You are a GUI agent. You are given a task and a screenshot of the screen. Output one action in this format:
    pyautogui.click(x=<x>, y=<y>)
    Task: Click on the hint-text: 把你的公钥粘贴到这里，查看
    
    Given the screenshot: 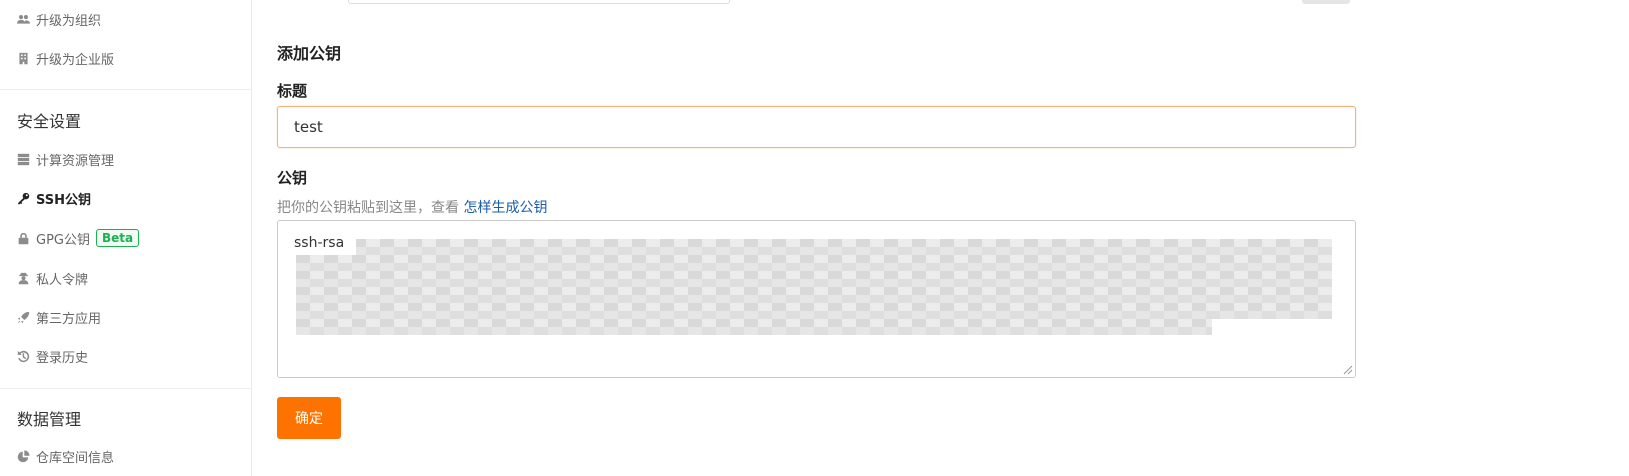 What is the action you would take?
    pyautogui.click(x=370, y=208)
    